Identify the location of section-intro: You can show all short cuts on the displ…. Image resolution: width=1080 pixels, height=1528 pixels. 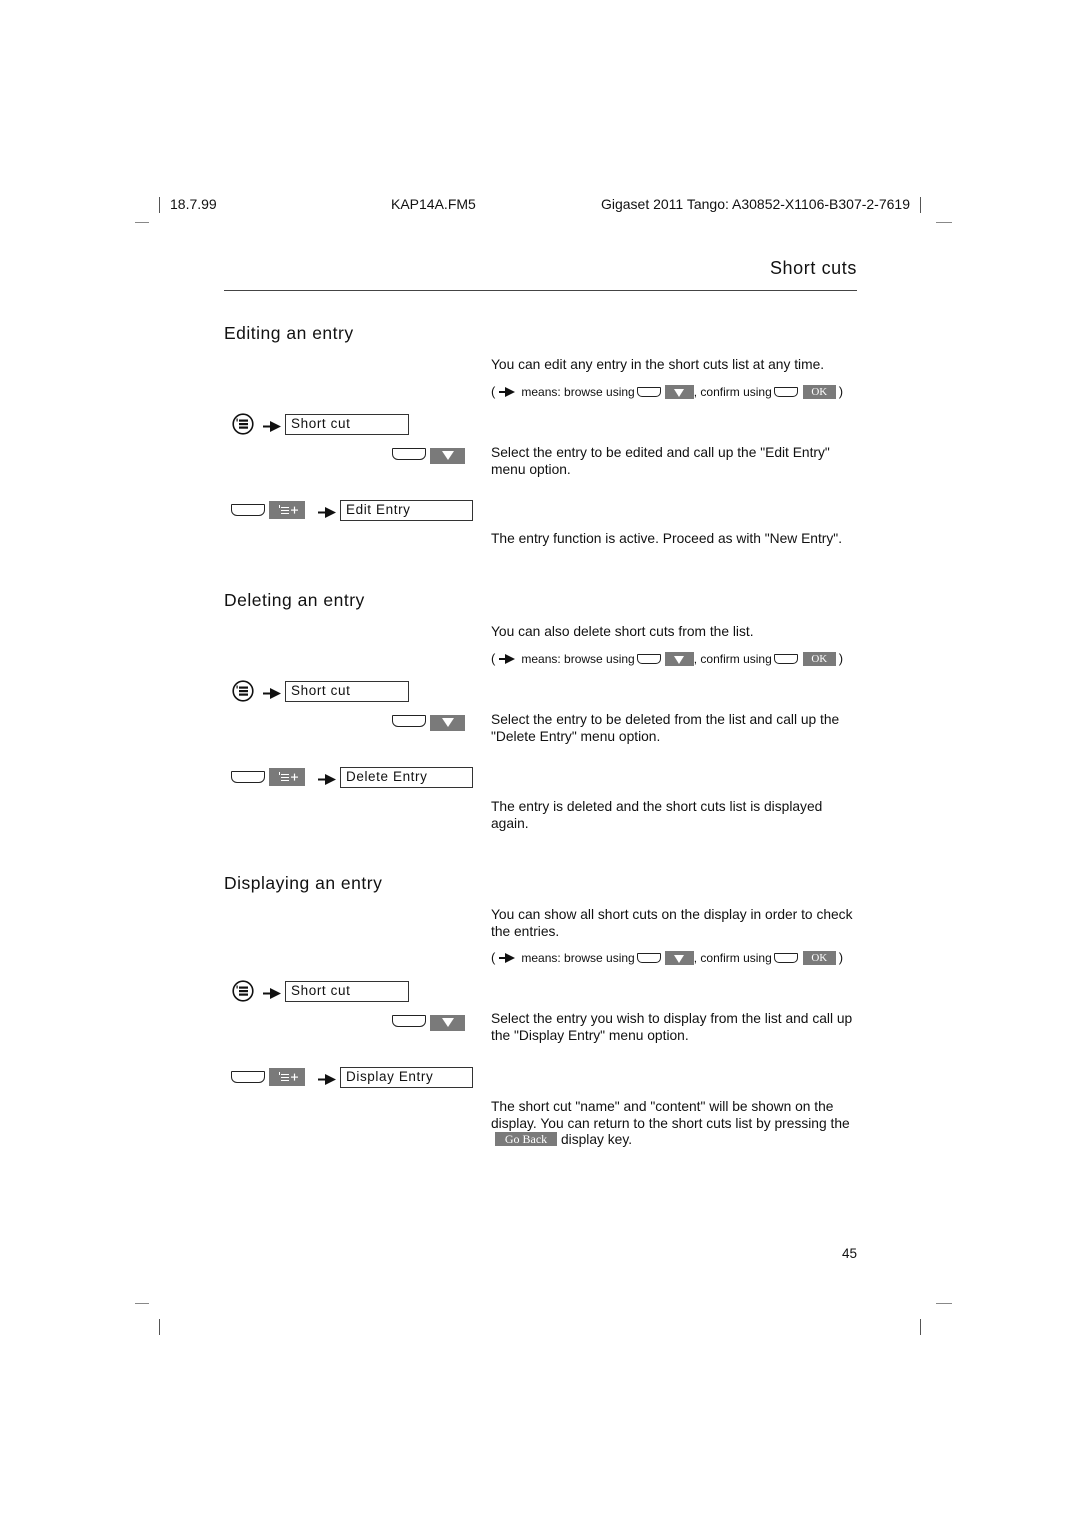
(672, 923).